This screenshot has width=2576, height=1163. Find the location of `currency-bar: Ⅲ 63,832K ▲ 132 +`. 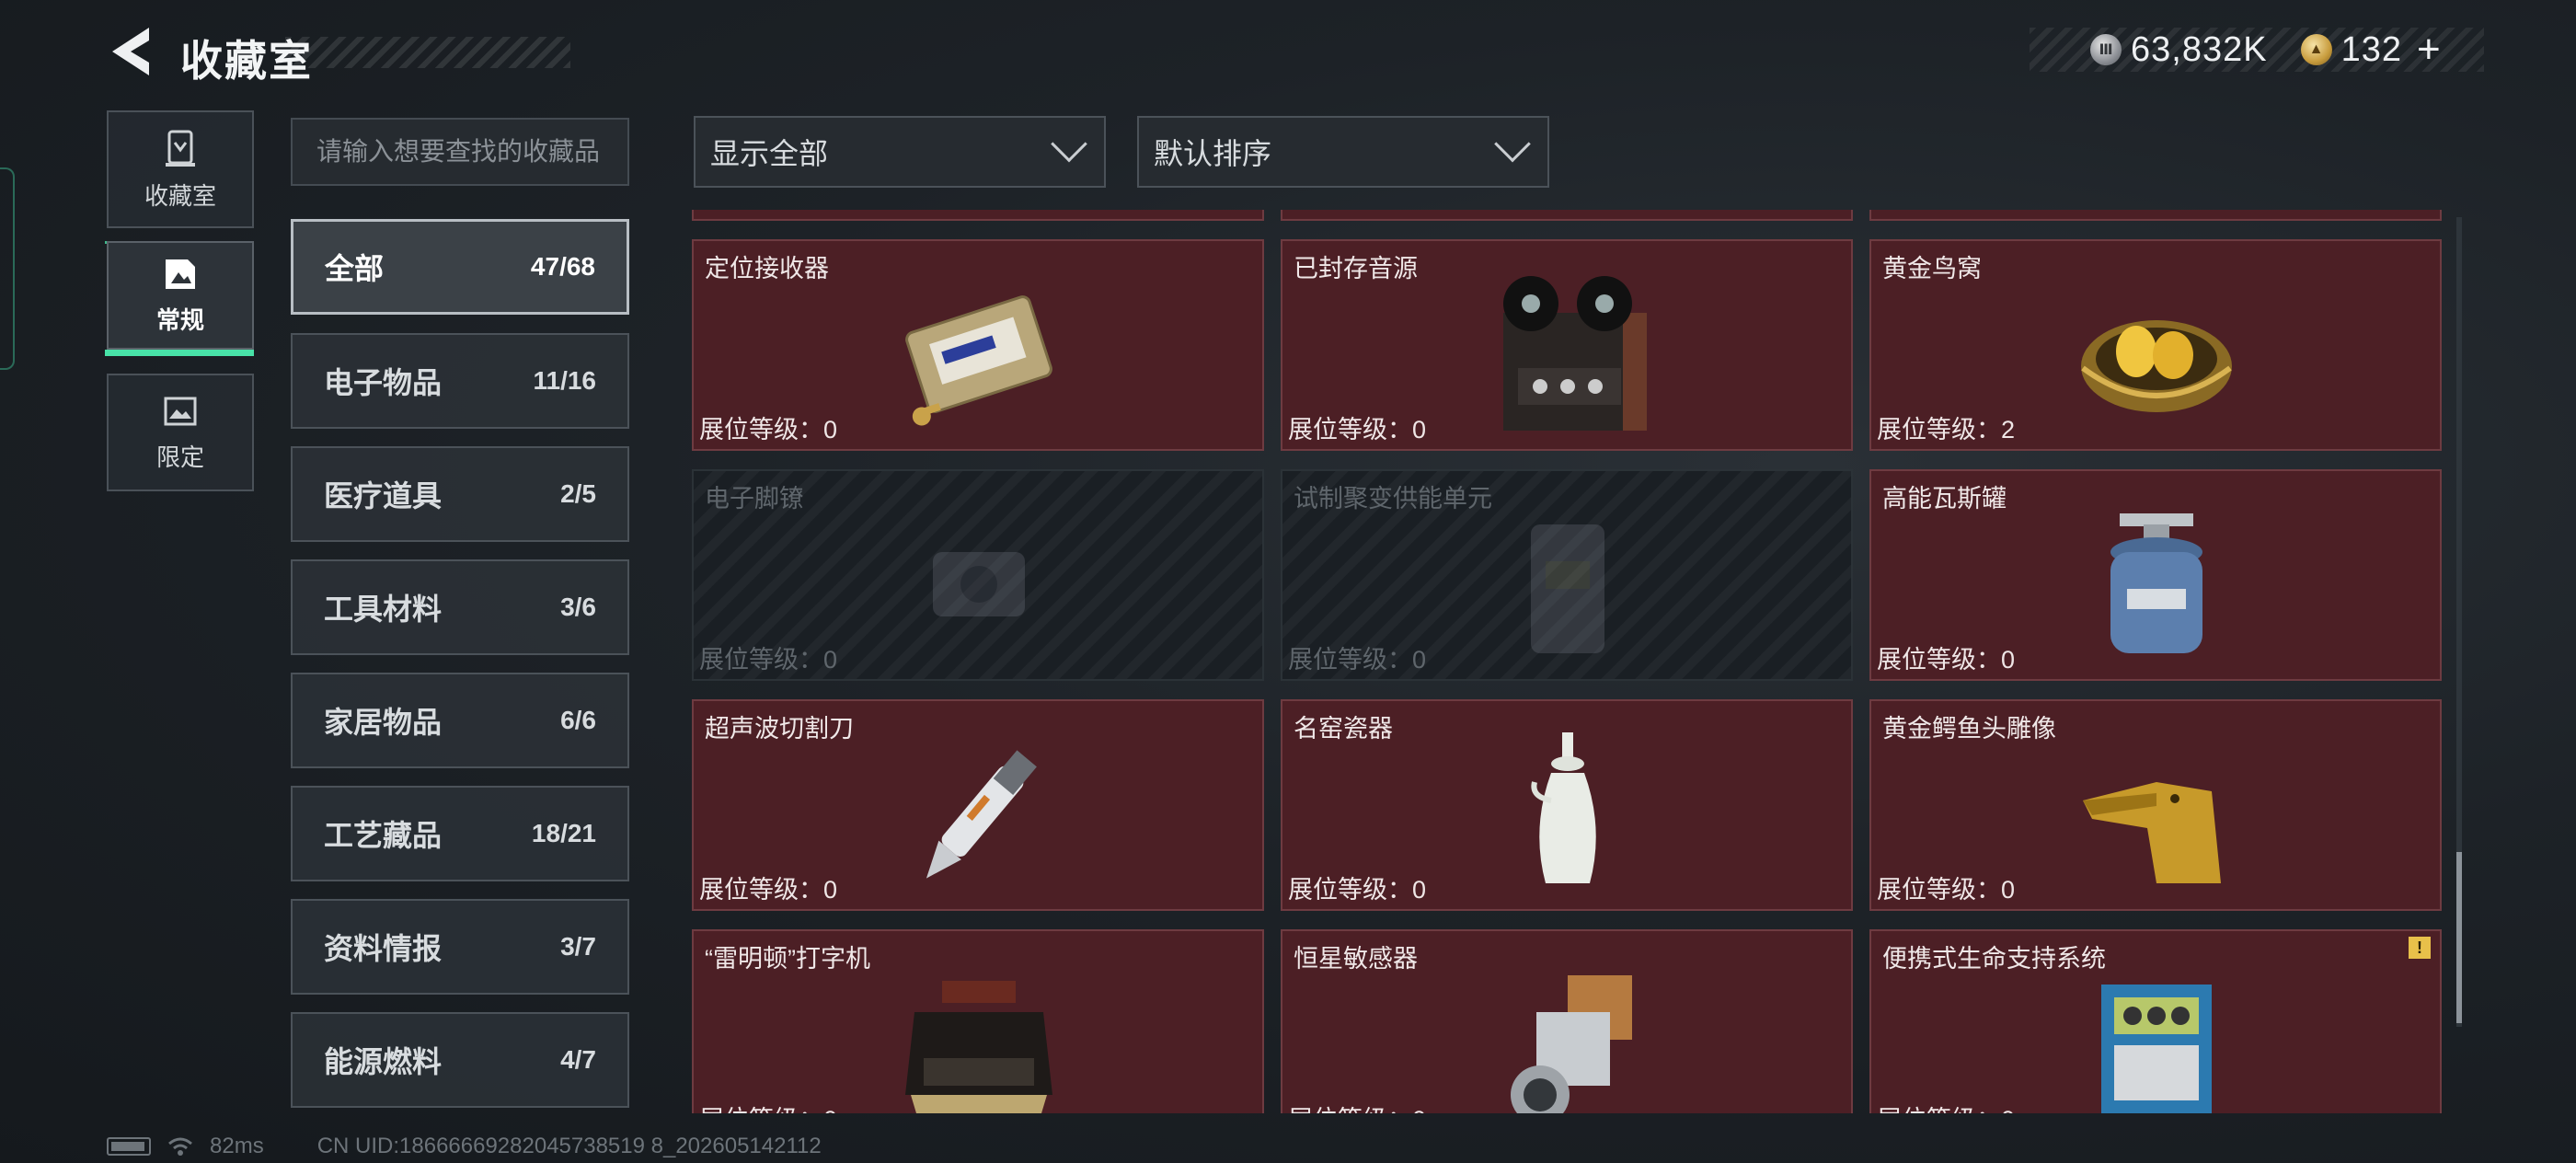

currency-bar: Ⅲ 63,832K ▲ 132 + is located at coordinates (2257, 50).